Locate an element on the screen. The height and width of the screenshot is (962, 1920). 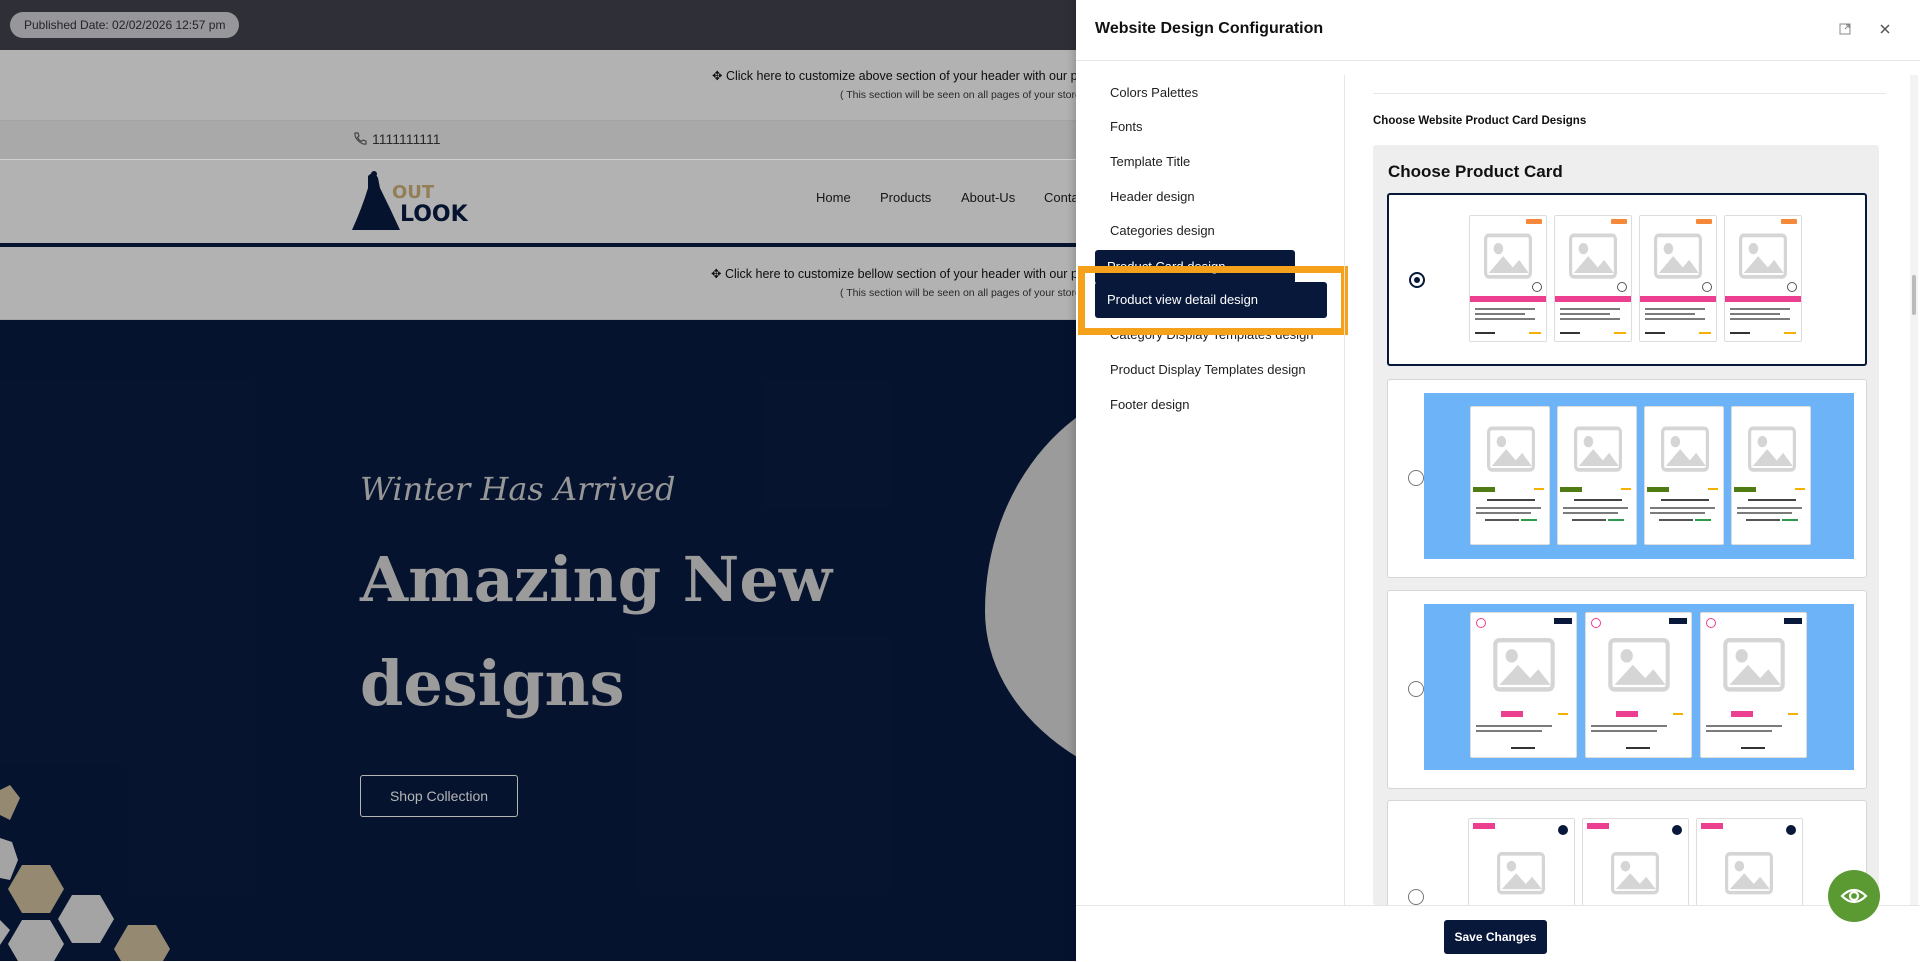
option-2-radio is located at coordinates (1416, 478).